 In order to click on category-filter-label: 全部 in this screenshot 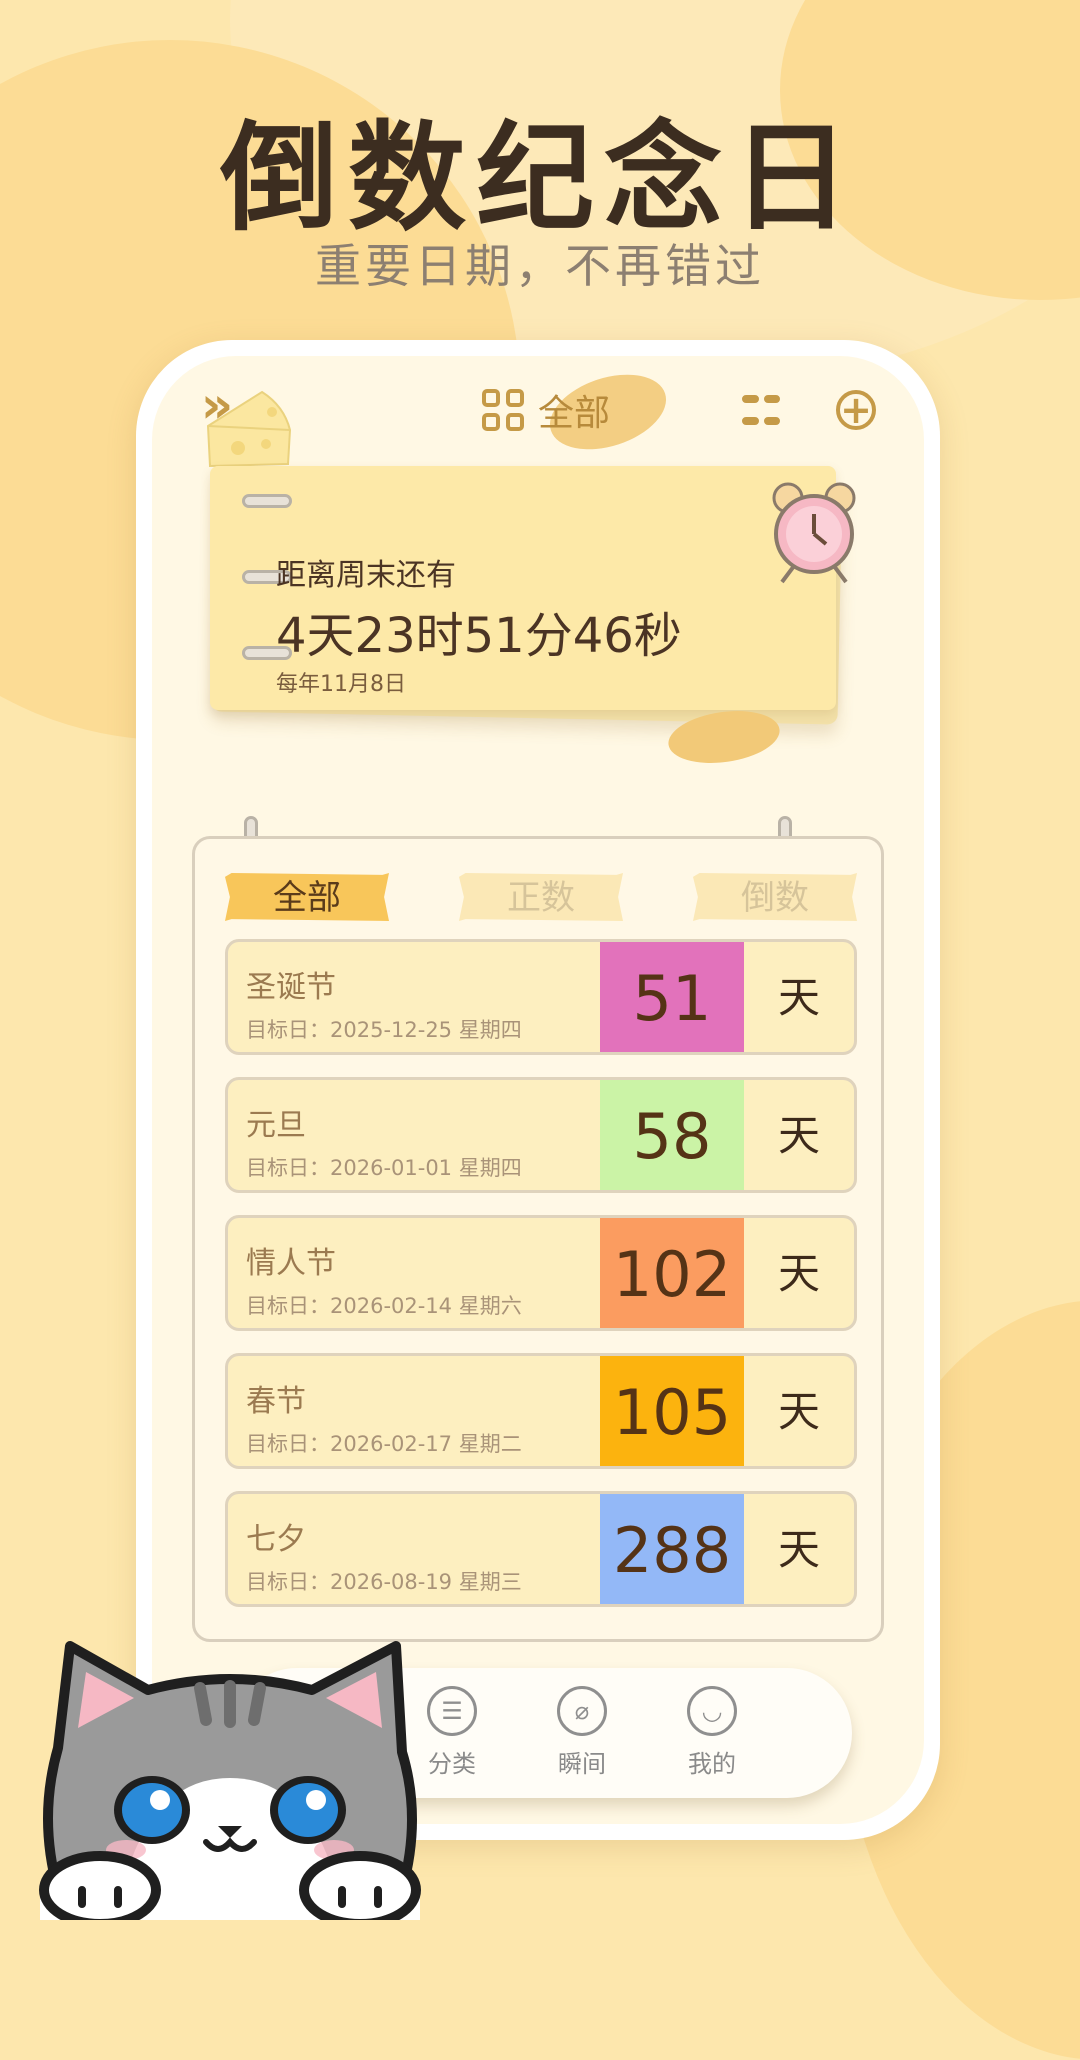, I will do `click(574, 413)`.